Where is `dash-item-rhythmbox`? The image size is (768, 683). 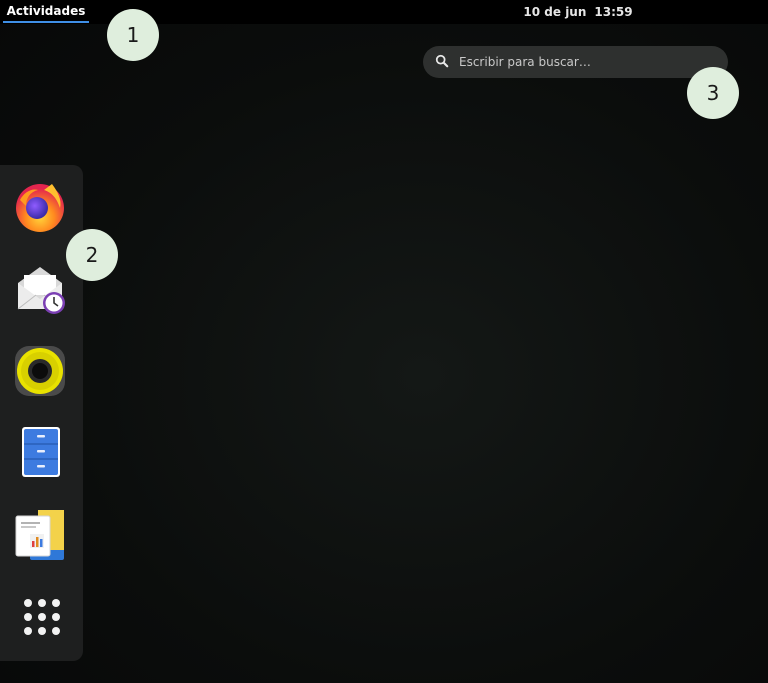 dash-item-rhythmbox is located at coordinates (40, 373).